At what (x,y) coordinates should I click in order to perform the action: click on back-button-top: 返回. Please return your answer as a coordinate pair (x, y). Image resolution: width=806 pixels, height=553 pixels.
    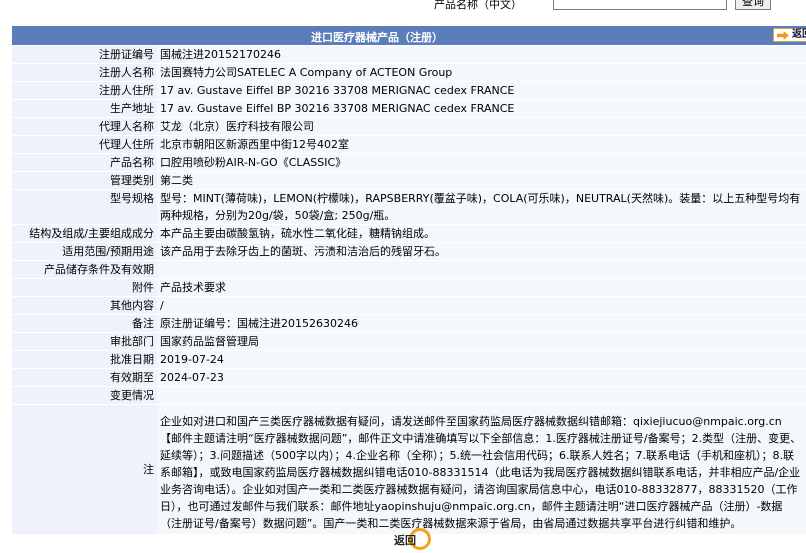
    Looking at the image, I should click on (789, 35).